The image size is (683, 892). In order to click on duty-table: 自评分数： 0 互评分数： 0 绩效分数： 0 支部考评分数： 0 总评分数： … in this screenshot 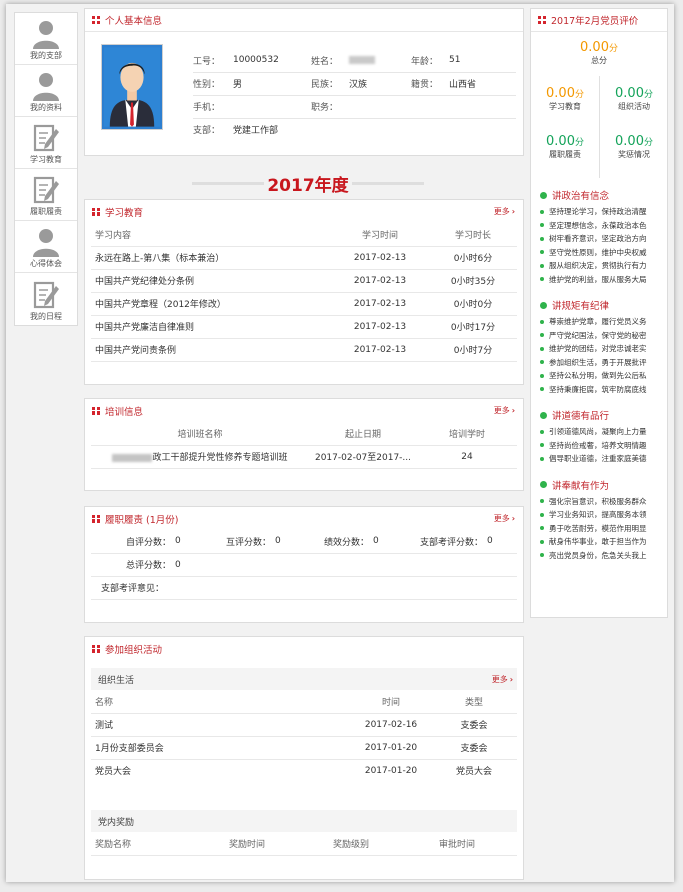, I will do `click(304, 565)`.